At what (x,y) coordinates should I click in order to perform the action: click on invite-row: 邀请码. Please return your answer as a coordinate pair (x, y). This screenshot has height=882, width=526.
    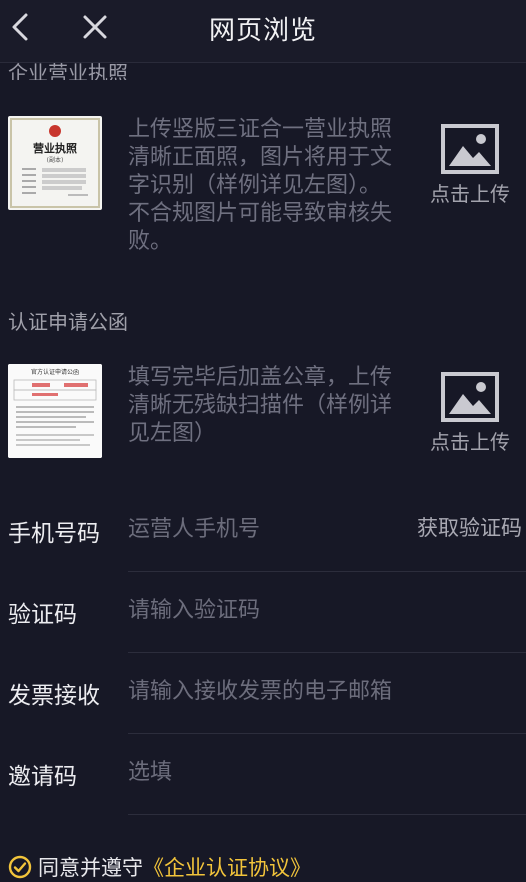
    Looking at the image, I should click on (263, 775).